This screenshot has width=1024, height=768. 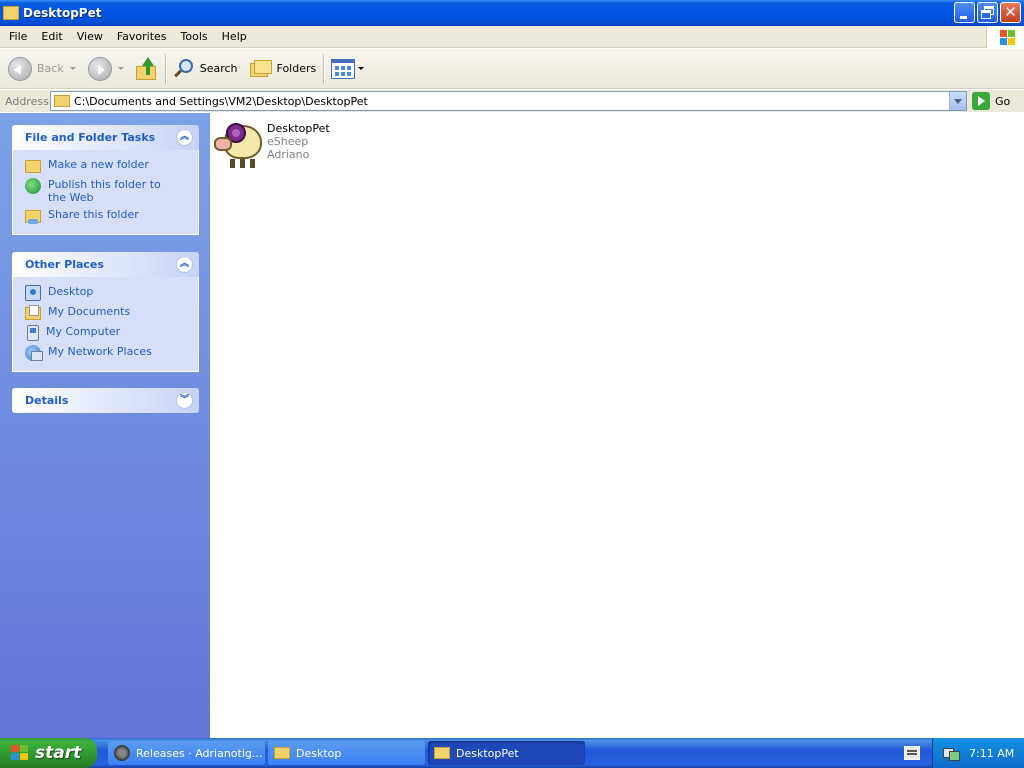 I want to click on menu-edit: Edit, so click(x=51, y=36).